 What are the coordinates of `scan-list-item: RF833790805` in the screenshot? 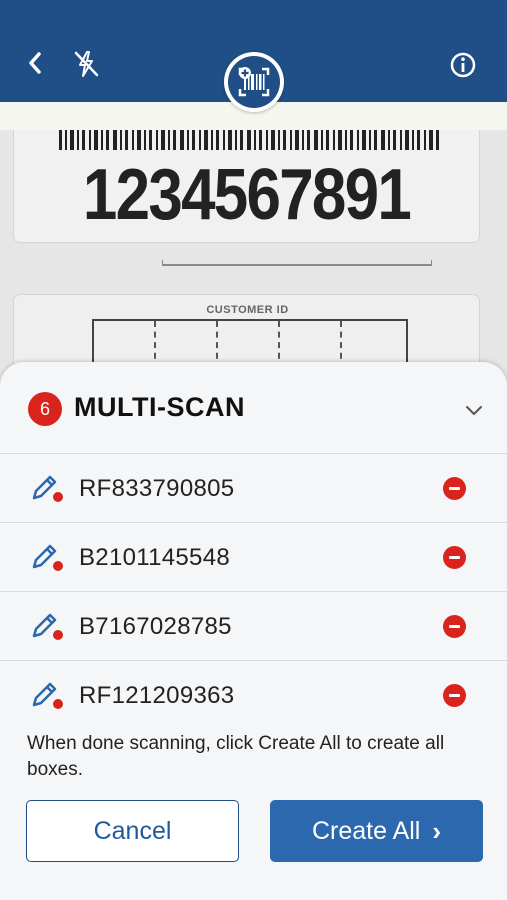 It's located at (253, 488).